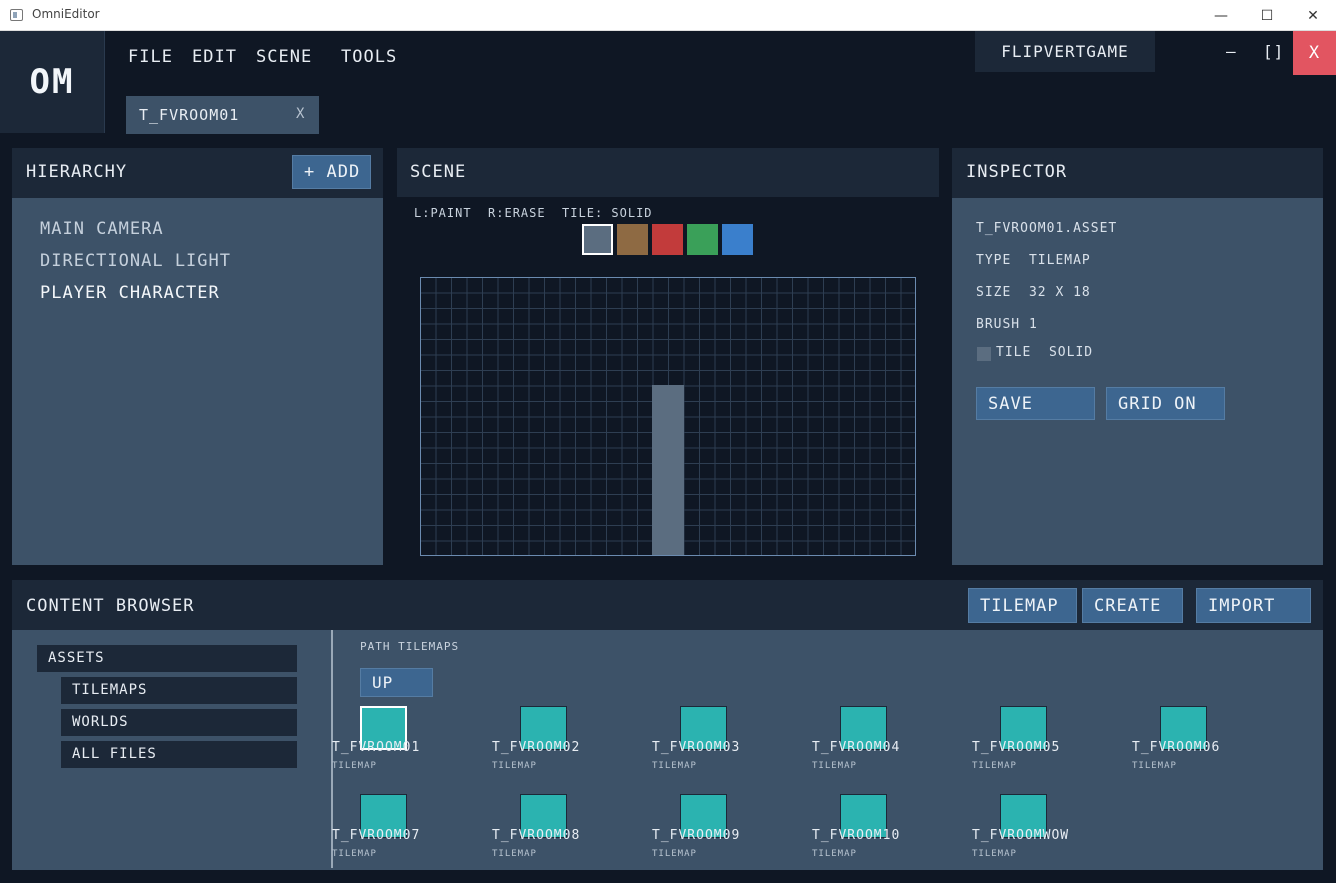  I want to click on inspector-asset-name: T_FVROOM01.ASSET, so click(1047, 228).